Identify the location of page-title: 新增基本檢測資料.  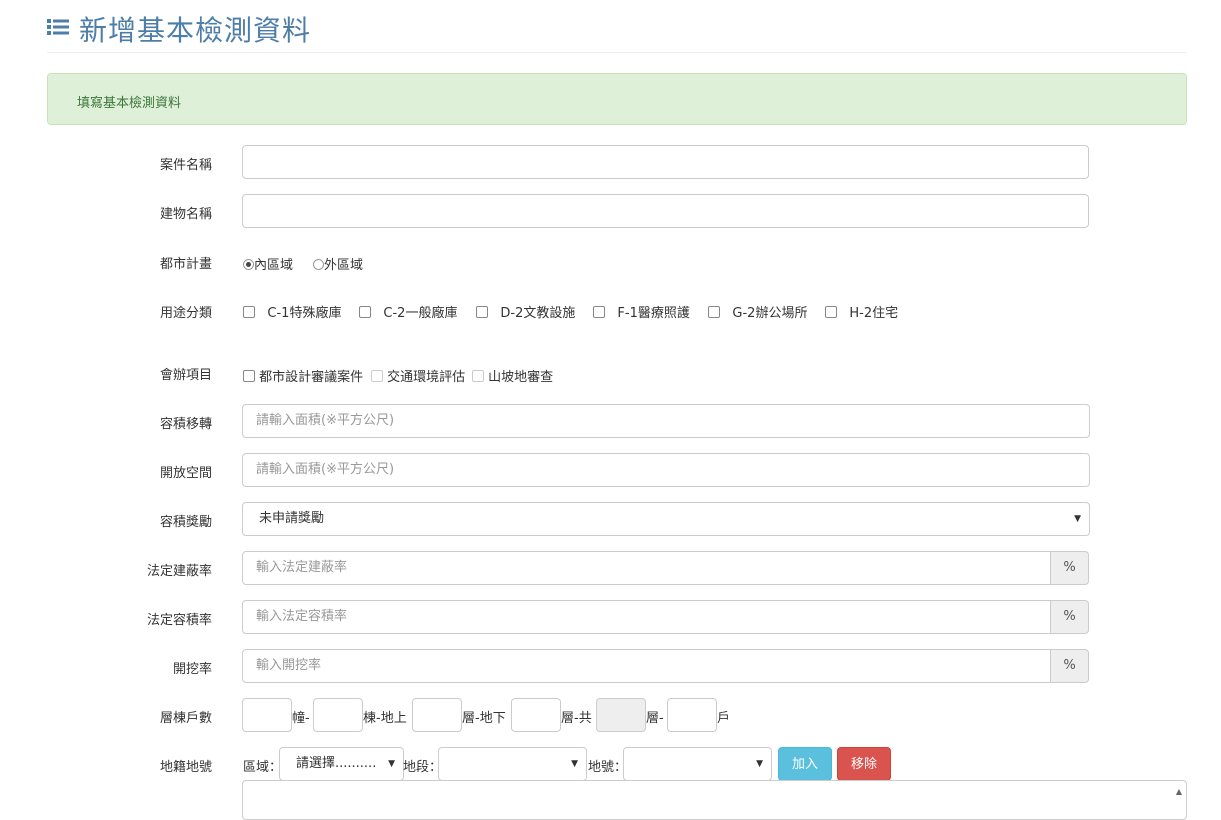
(195, 30).